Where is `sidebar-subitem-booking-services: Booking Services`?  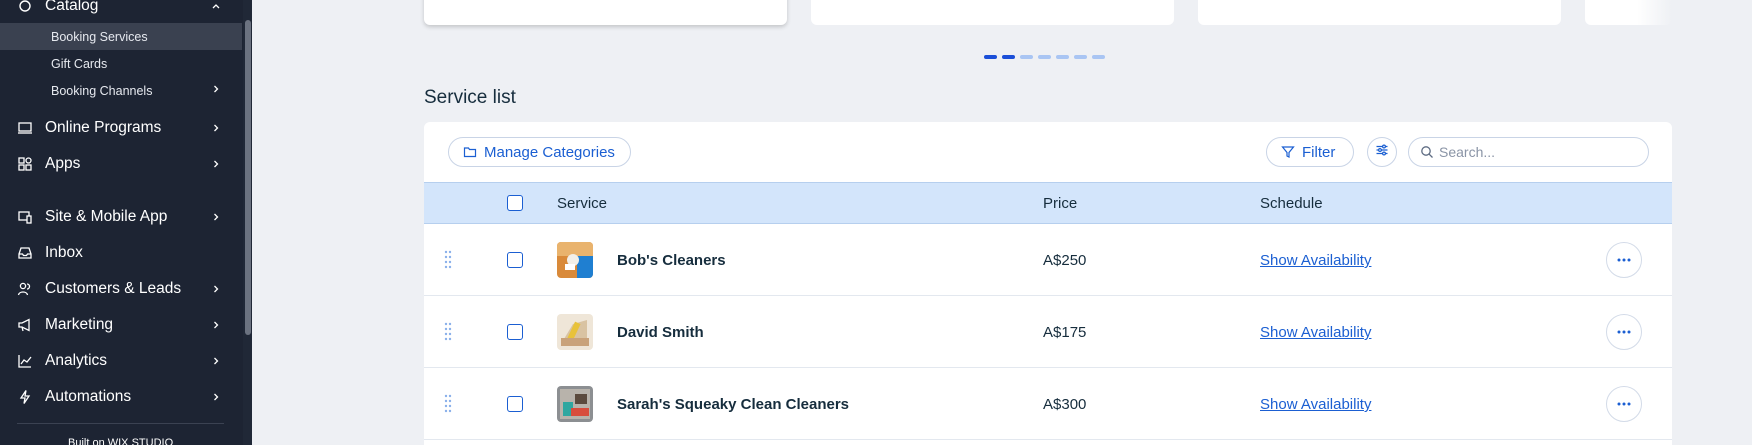 sidebar-subitem-booking-services: Booking Services is located at coordinates (121, 36).